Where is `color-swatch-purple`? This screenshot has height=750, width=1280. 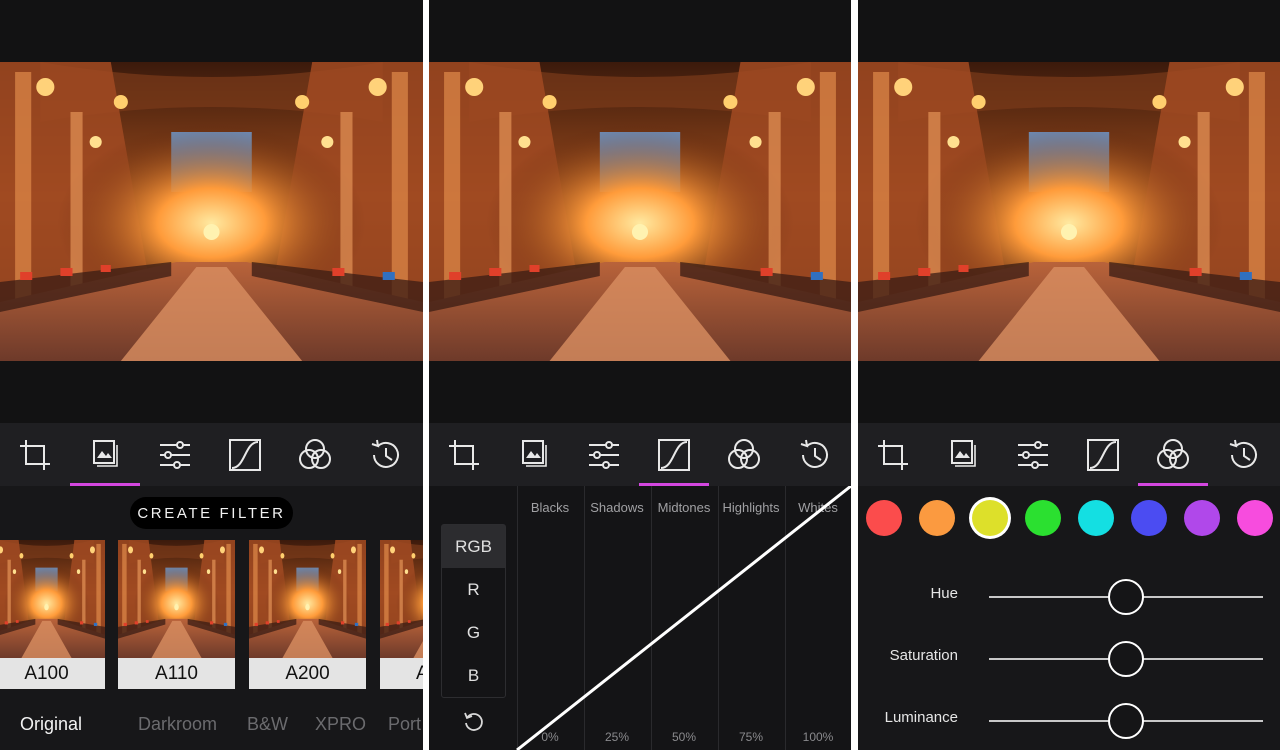
color-swatch-purple is located at coordinates (1202, 518).